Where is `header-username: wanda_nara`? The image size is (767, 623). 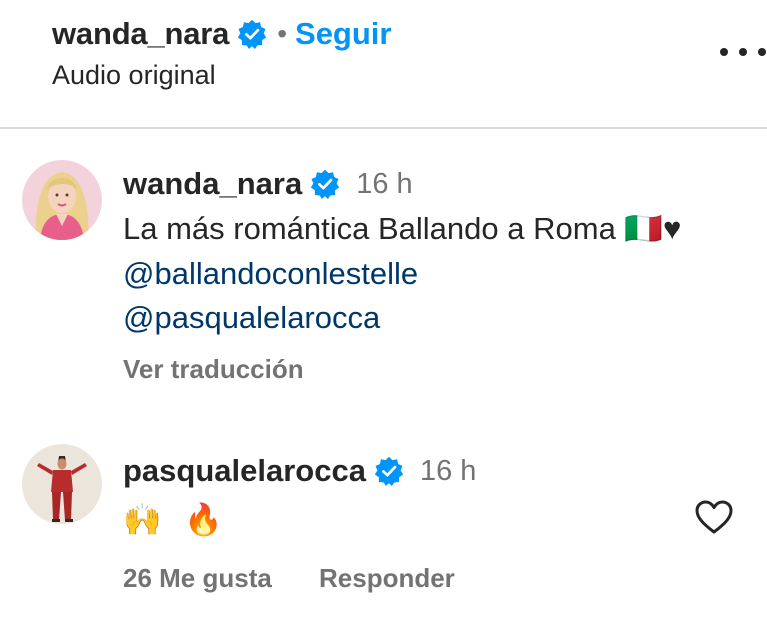 header-username: wanda_nara is located at coordinates (140, 34).